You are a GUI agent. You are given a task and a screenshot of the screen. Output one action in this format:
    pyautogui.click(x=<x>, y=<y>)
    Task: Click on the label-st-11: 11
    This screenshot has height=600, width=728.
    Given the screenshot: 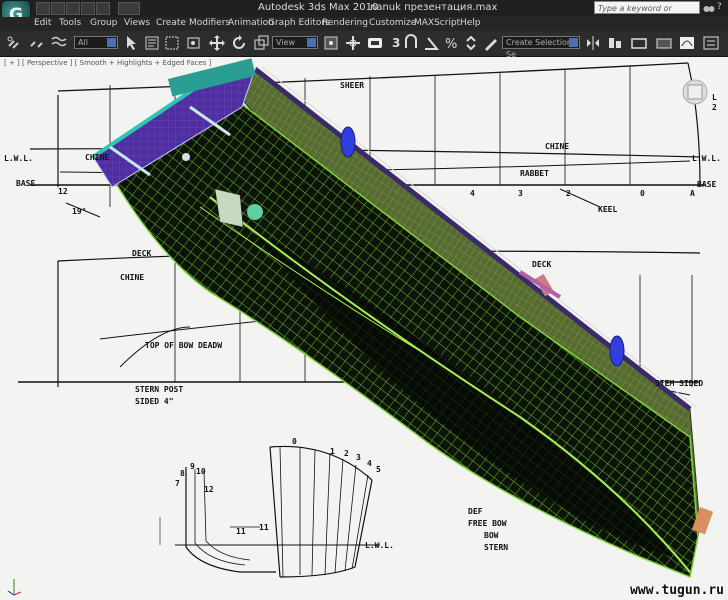 What is the action you would take?
    pyautogui.click(x=241, y=531)
    